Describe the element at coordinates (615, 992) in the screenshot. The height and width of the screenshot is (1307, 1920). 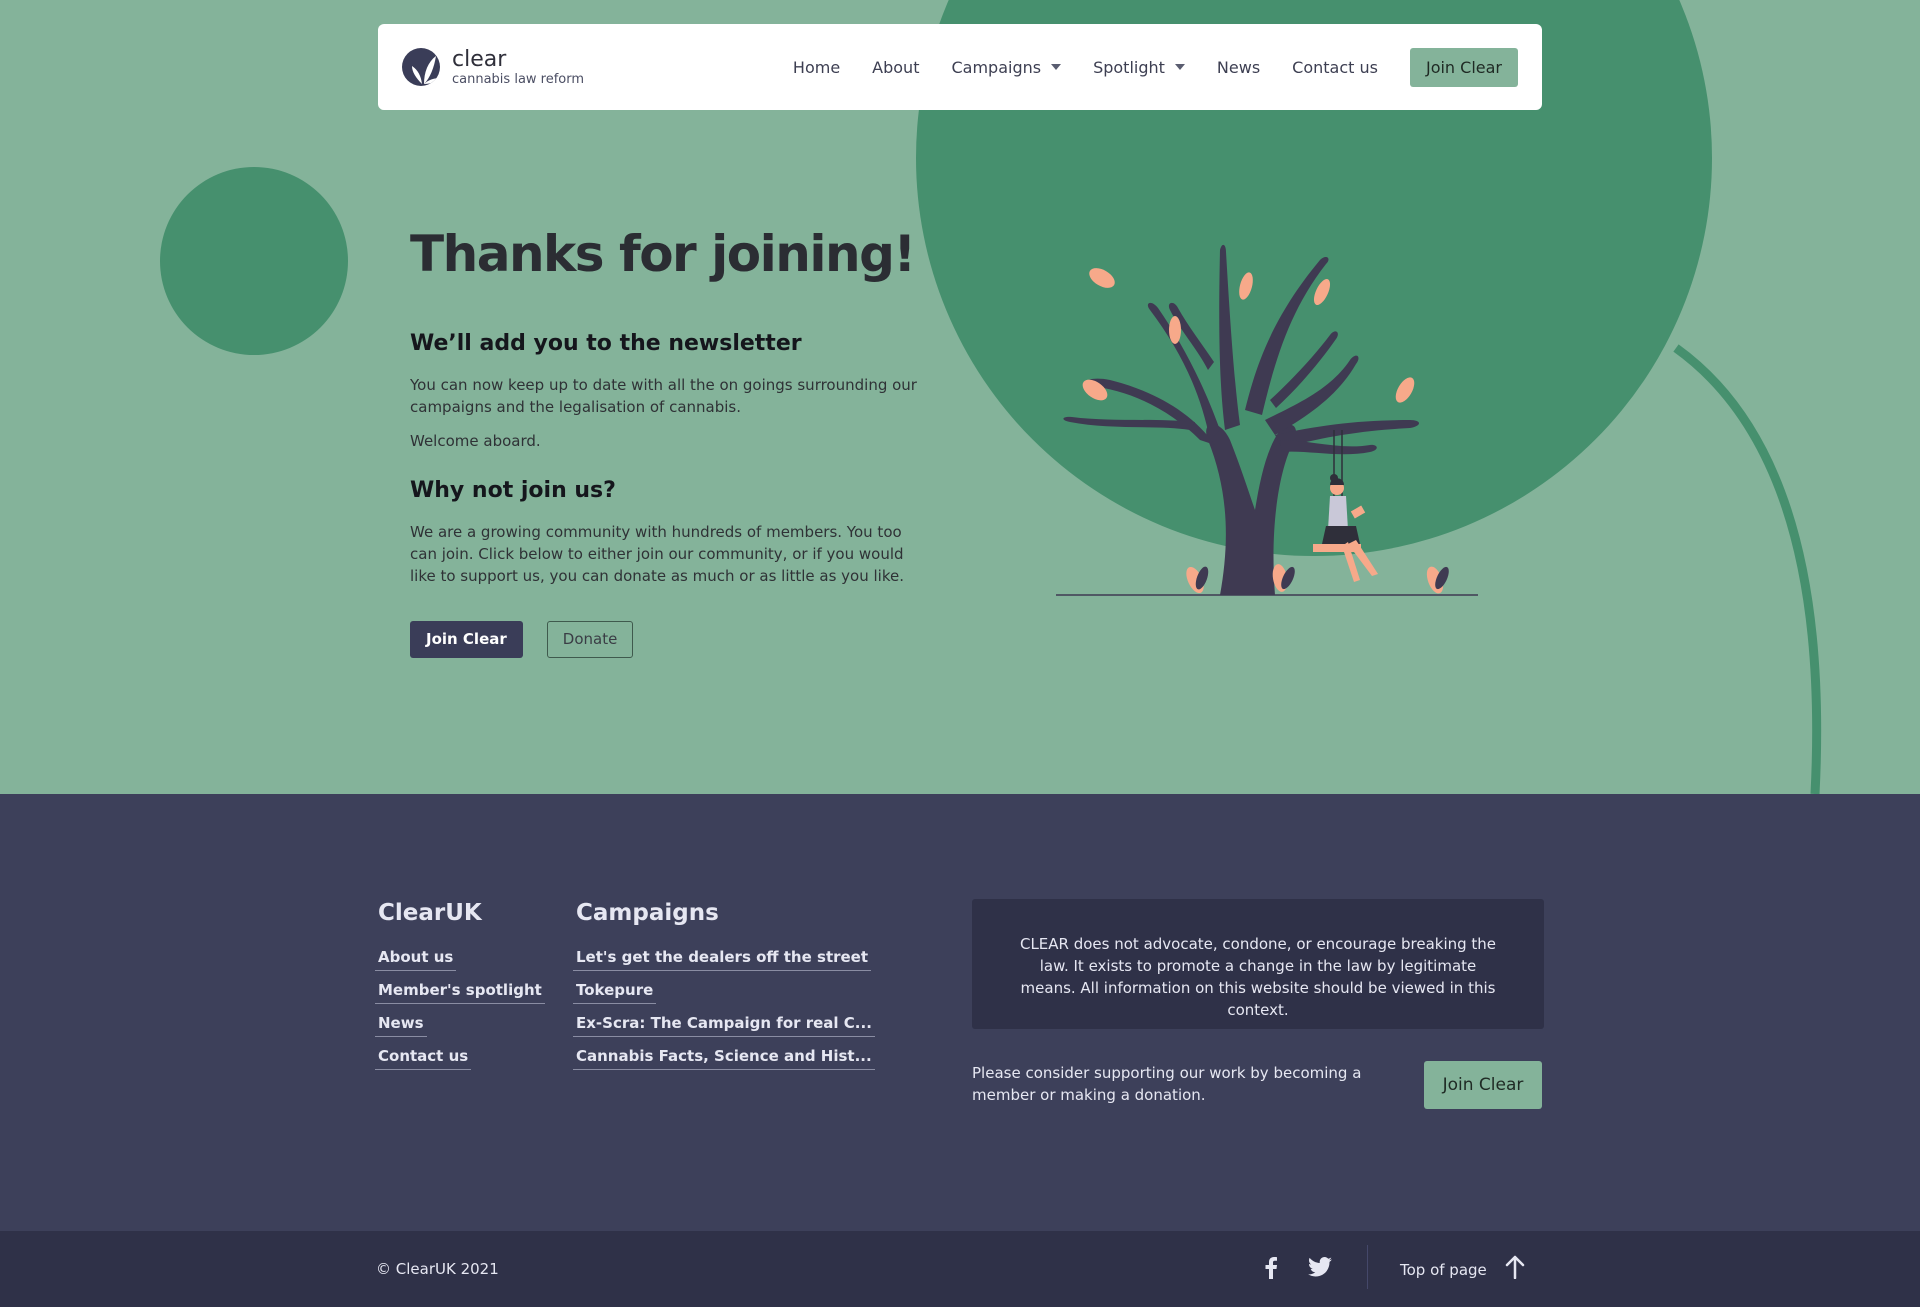
I see `footer-link-campaign: Tokepure` at that location.